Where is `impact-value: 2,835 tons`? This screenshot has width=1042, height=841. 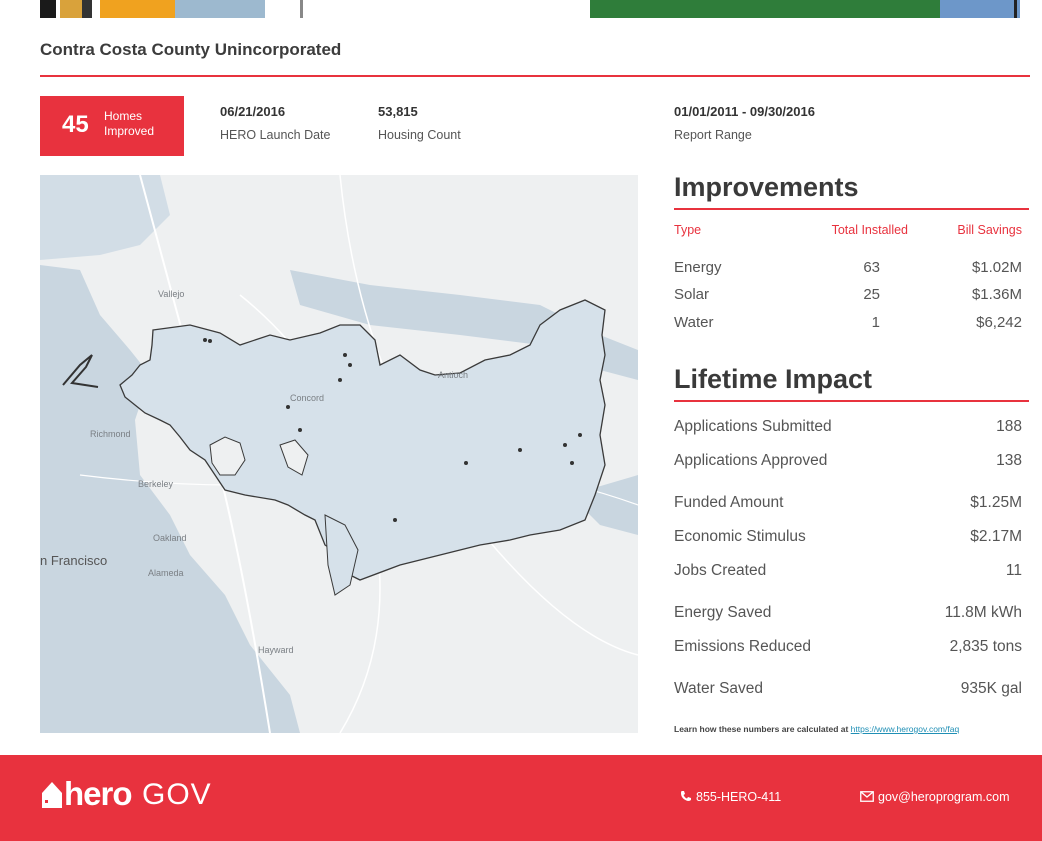 impact-value: 2,835 tons is located at coordinates (985, 646).